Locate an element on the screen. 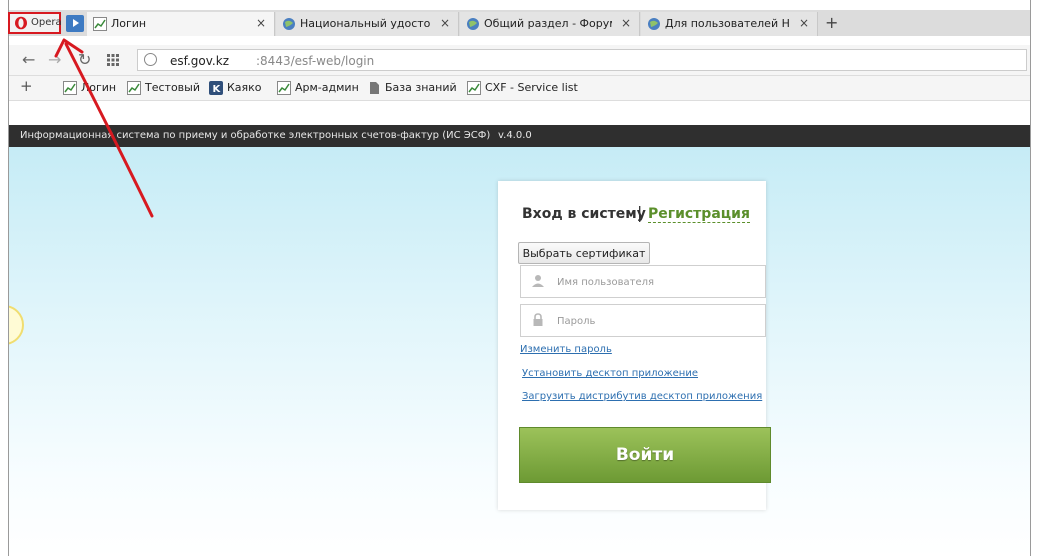 Image resolution: width=1037 pixels, height=556 pixels. login-button: Войти is located at coordinates (645, 455).